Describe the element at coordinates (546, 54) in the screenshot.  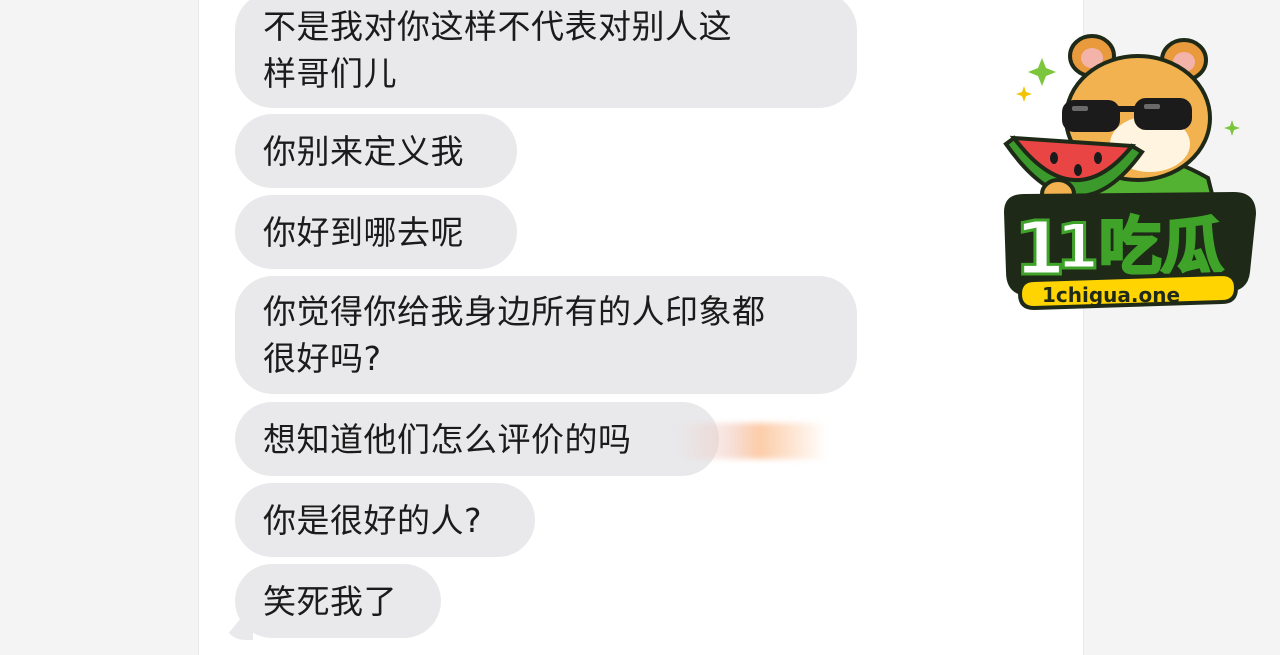
I see `message-bubble: 不是我对你这样不代表对别人这 样哥们儿` at that location.